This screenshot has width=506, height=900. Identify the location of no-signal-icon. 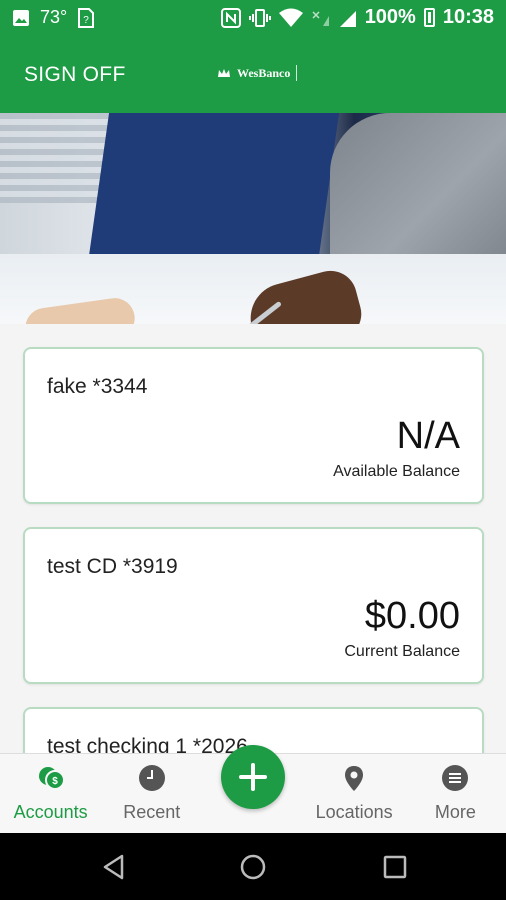
(320, 18).